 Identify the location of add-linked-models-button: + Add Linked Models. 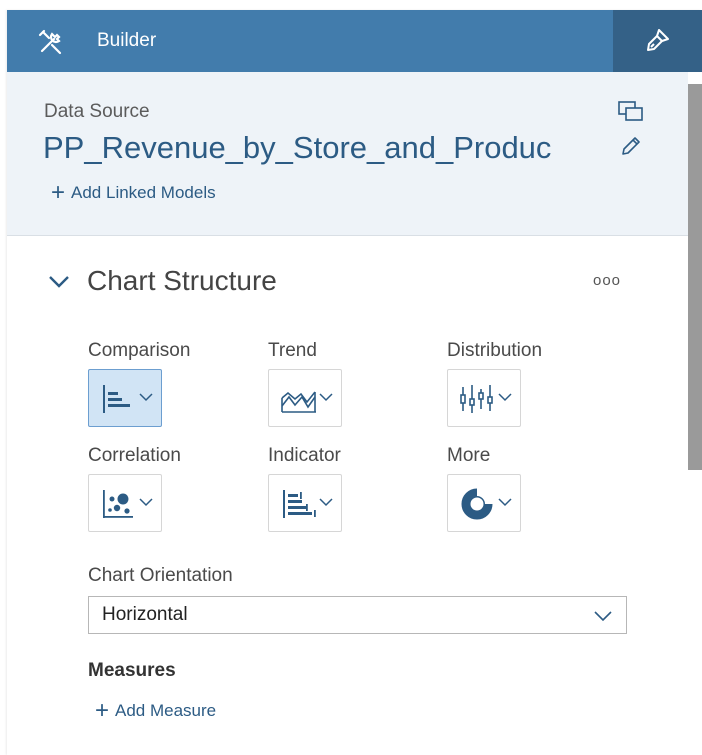
(133, 192).